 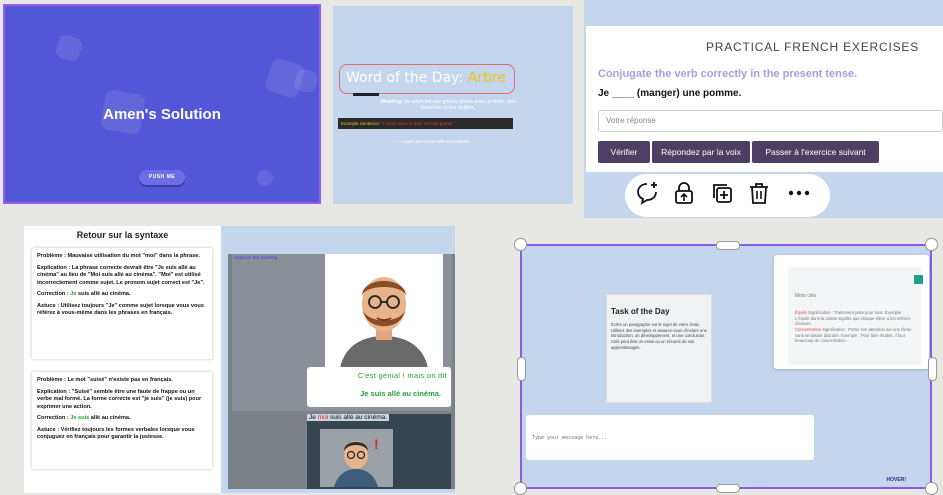 What do you see at coordinates (80, 418) in the screenshot?
I see `correction-word: Je suis` at bounding box center [80, 418].